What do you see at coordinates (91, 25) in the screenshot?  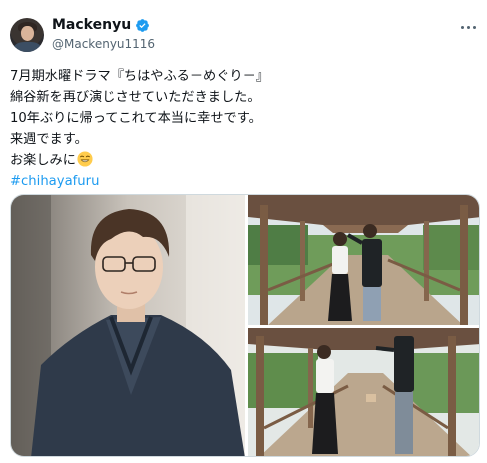 I see `author-display-name: Mackenyu` at bounding box center [91, 25].